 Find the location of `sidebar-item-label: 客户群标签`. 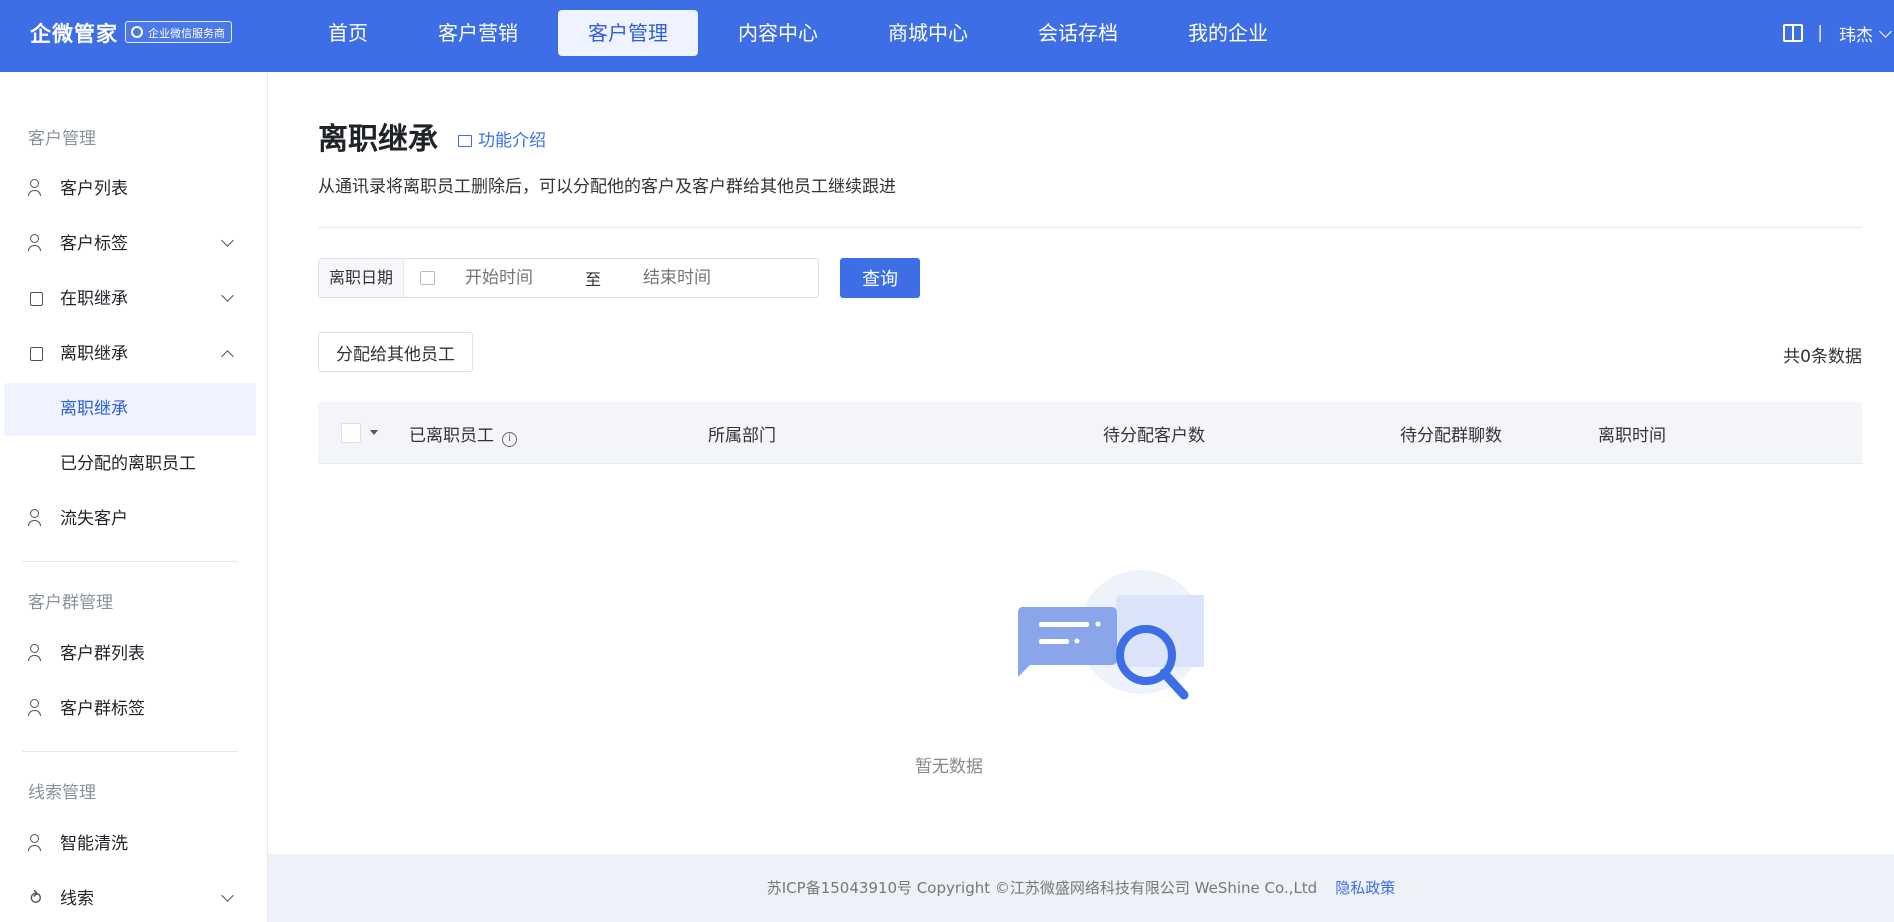

sidebar-item-label: 客户群标签 is located at coordinates (102, 709).